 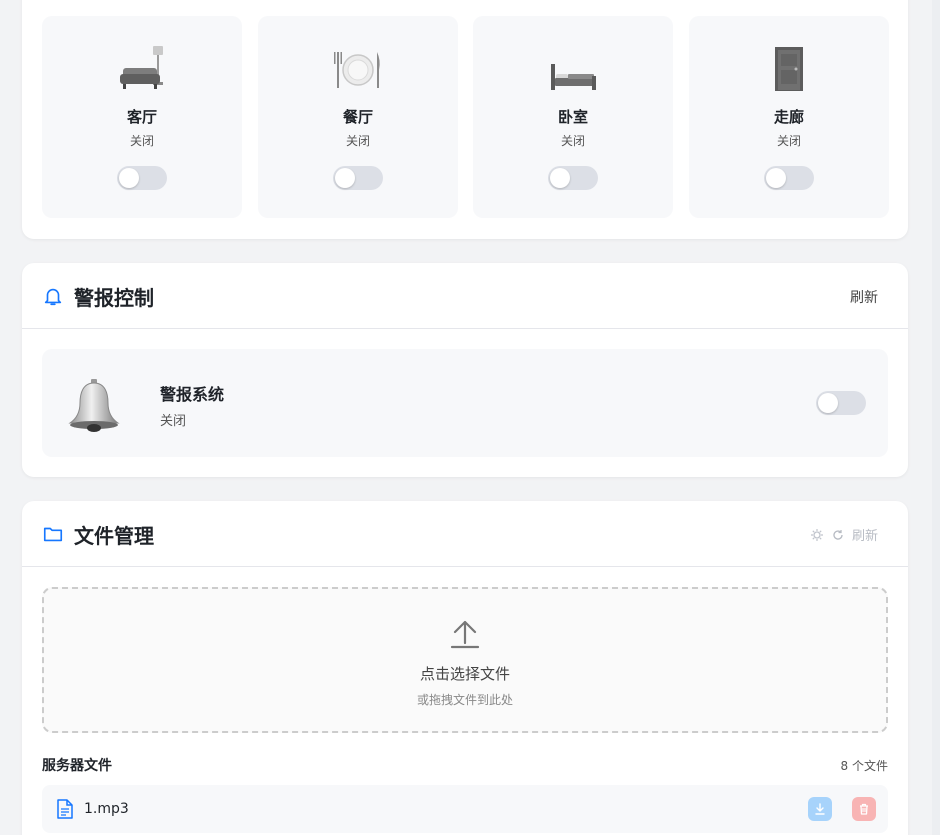 I want to click on room-card-living: 客厅 关闭, so click(x=142, y=117).